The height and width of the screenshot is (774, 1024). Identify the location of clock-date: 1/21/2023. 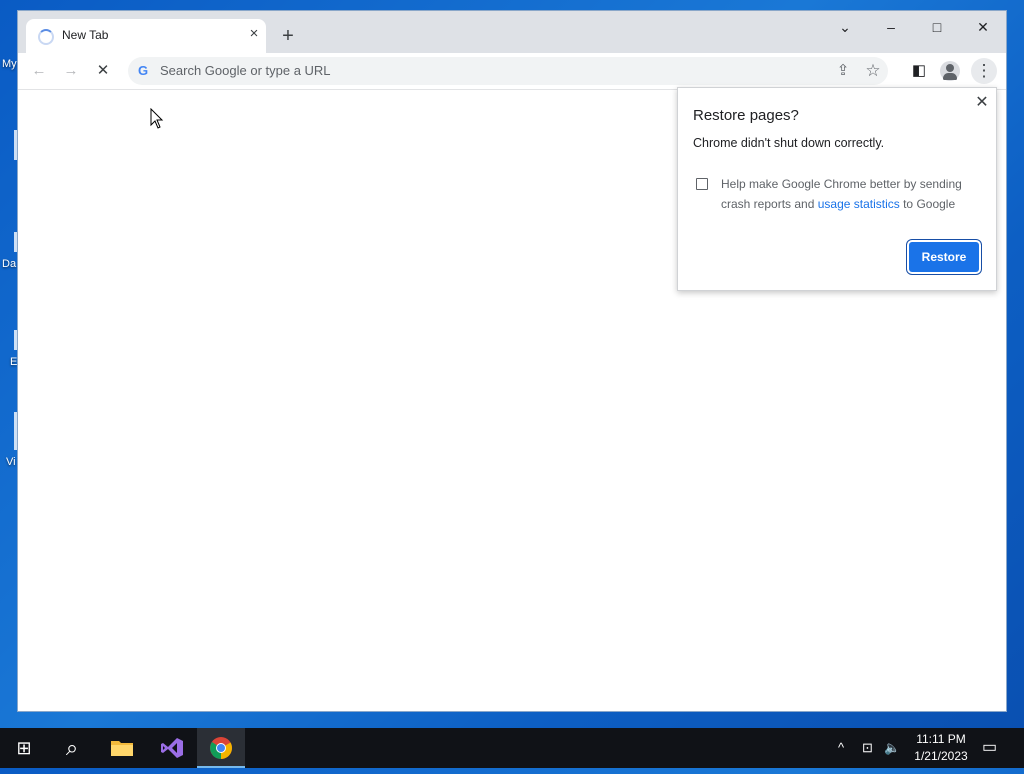
(941, 756).